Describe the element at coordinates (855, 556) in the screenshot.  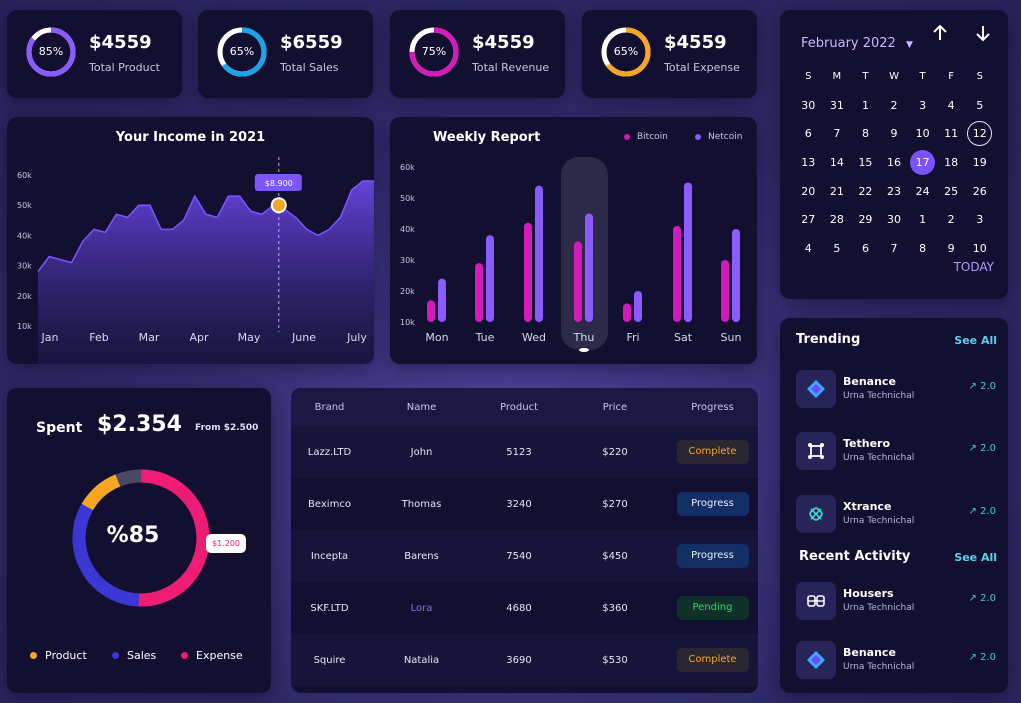
I see `recent-activity-title: Recent Activity` at that location.